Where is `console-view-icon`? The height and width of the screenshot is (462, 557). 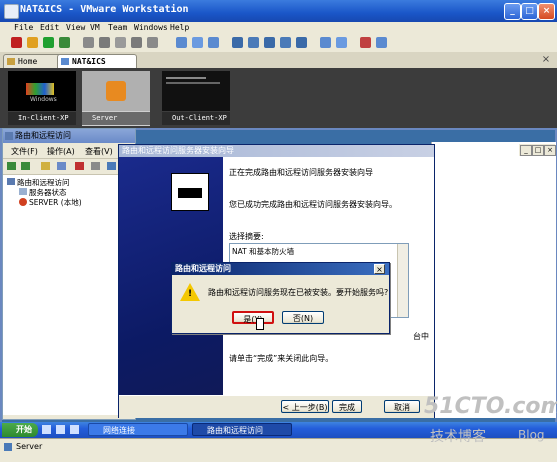
console-view-icon is located at coordinates (269, 42).